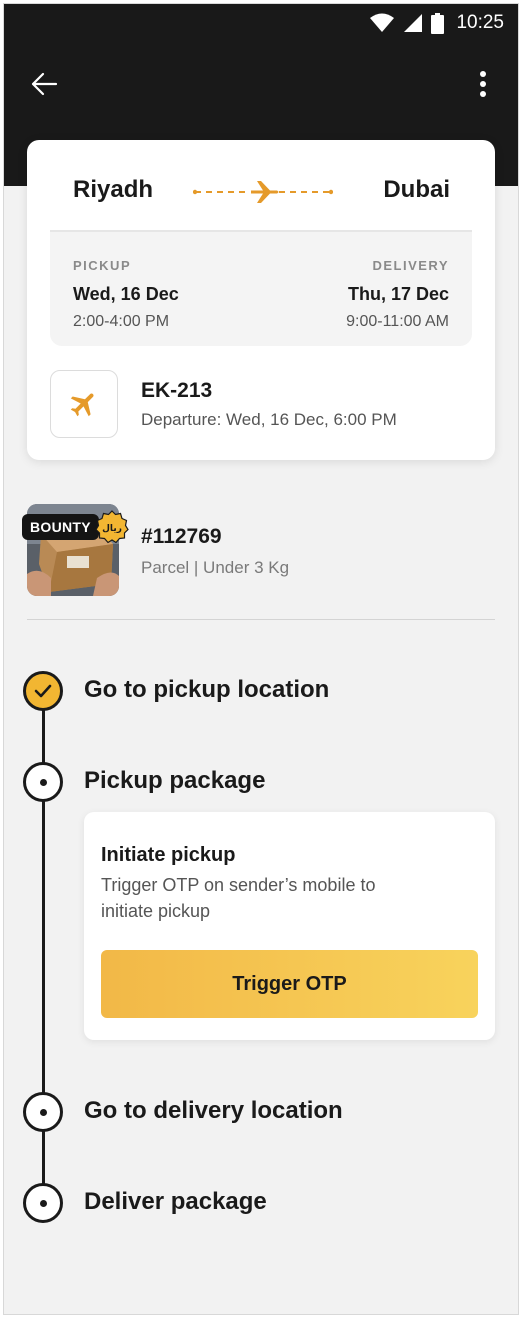 The width and height of the screenshot is (524, 1318). I want to click on battery-icon, so click(438, 23).